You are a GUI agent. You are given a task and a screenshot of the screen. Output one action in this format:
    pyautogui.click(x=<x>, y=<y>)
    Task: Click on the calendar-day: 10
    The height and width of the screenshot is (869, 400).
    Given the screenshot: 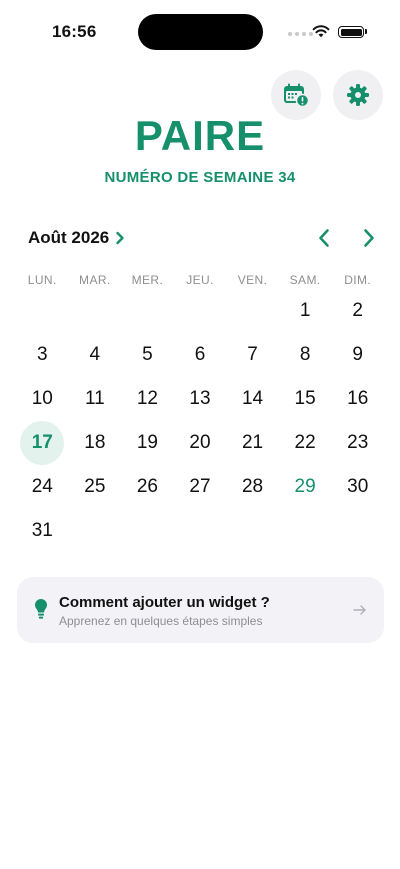 What is the action you would take?
    pyautogui.click(x=42, y=399)
    